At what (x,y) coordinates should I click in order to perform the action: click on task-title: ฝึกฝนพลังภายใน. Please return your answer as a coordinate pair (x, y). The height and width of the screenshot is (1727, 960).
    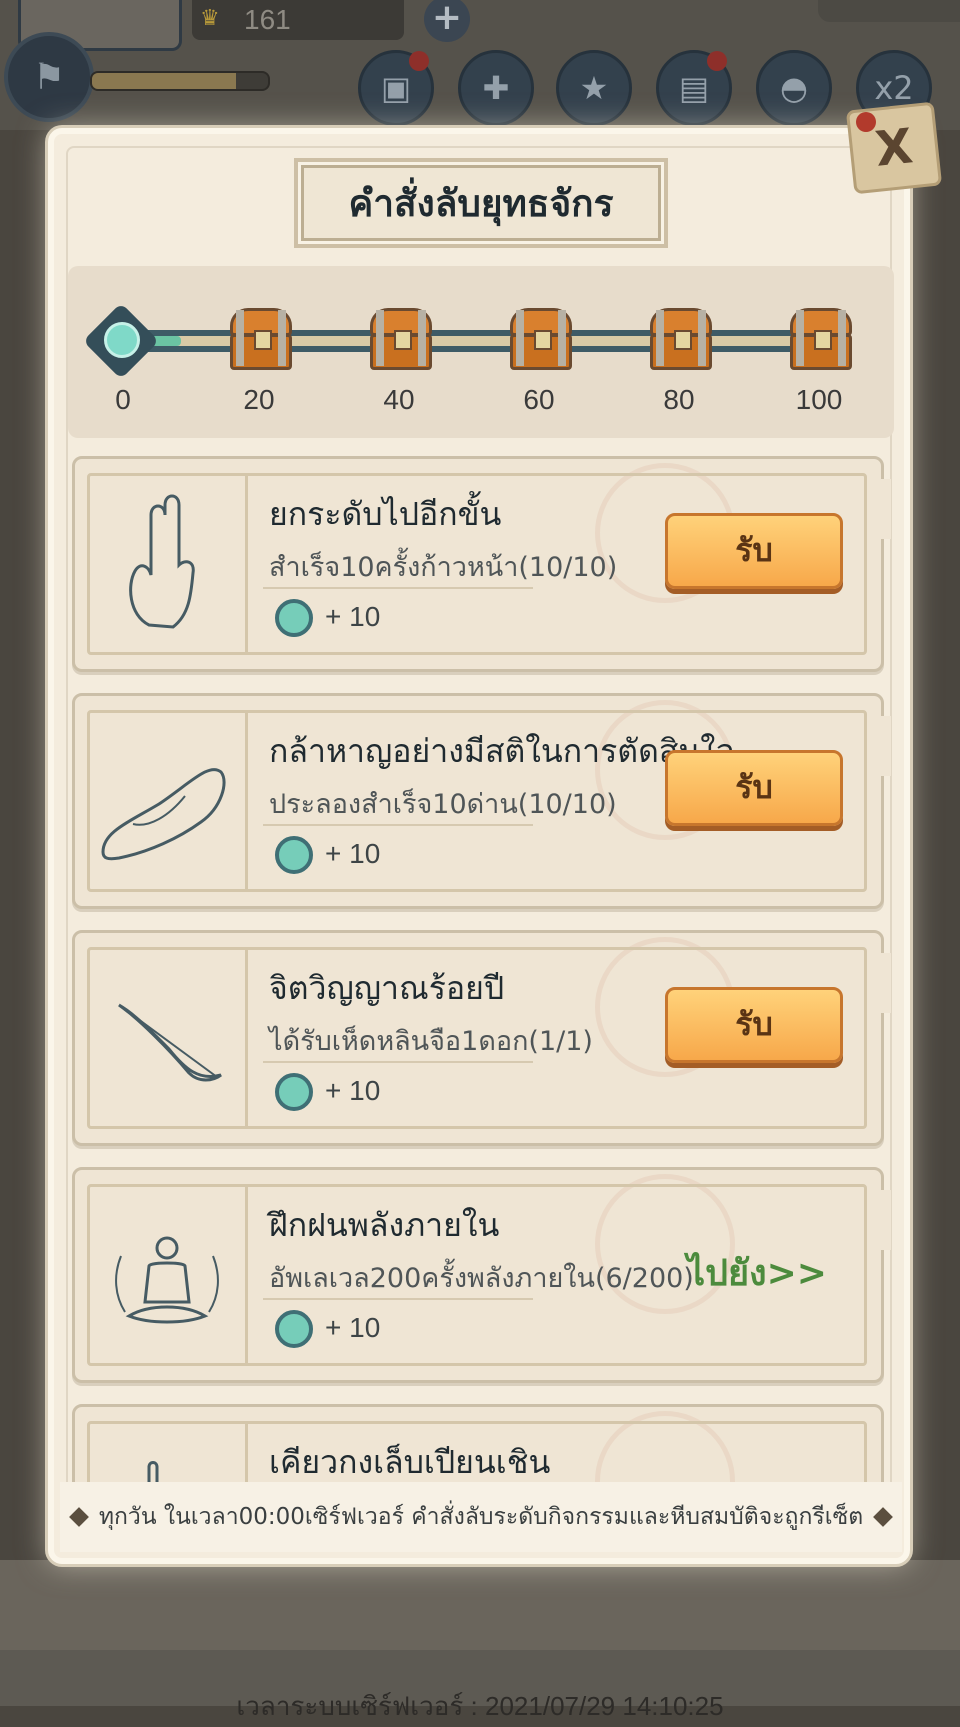
    Looking at the image, I should click on (384, 1225).